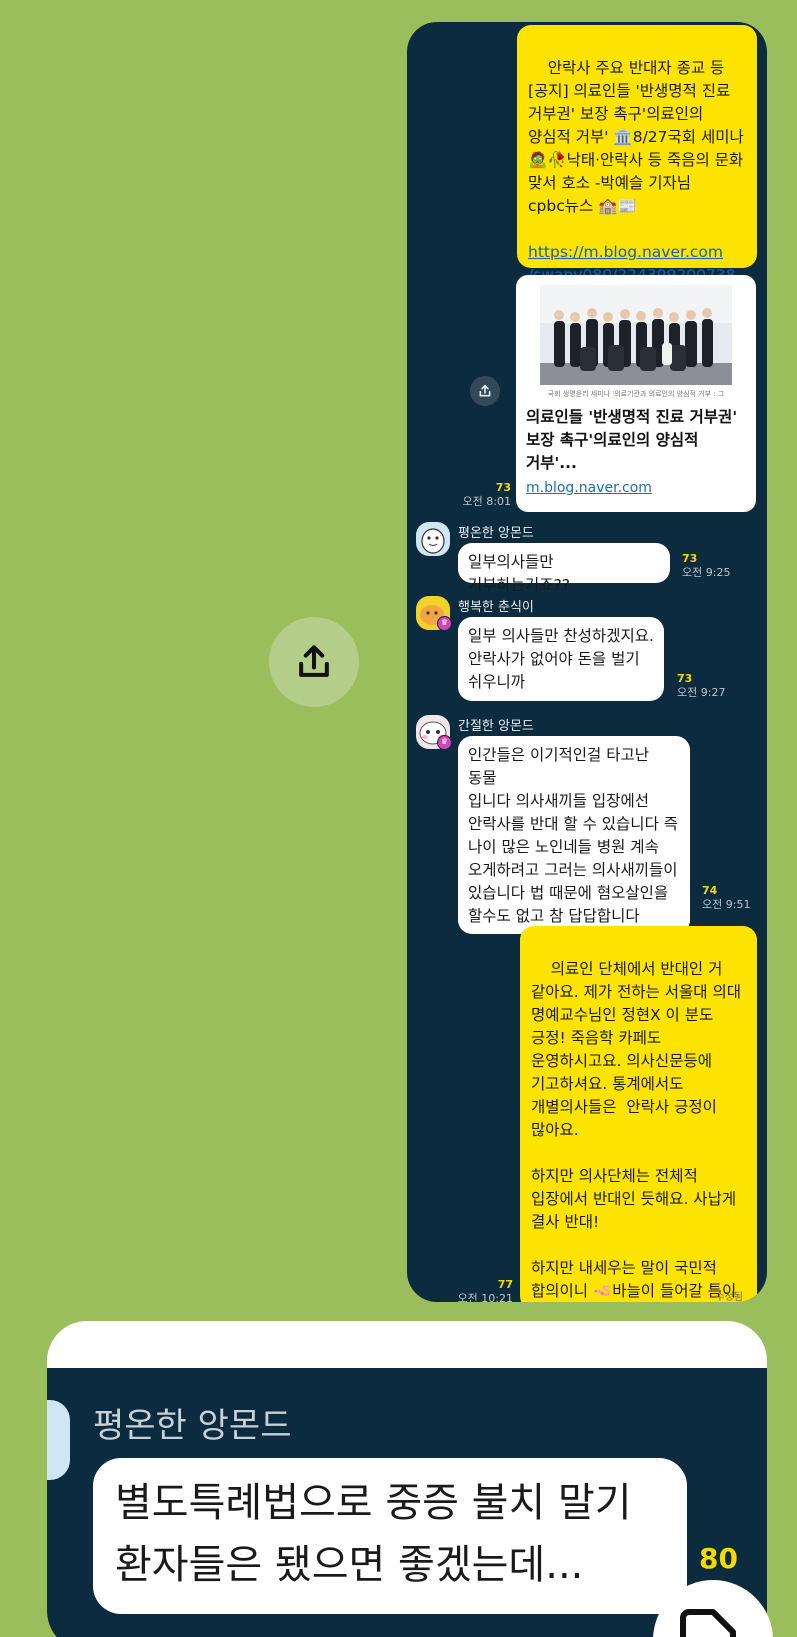 The width and height of the screenshot is (797, 1637). I want to click on message-time: 오전 9:25, so click(706, 572).